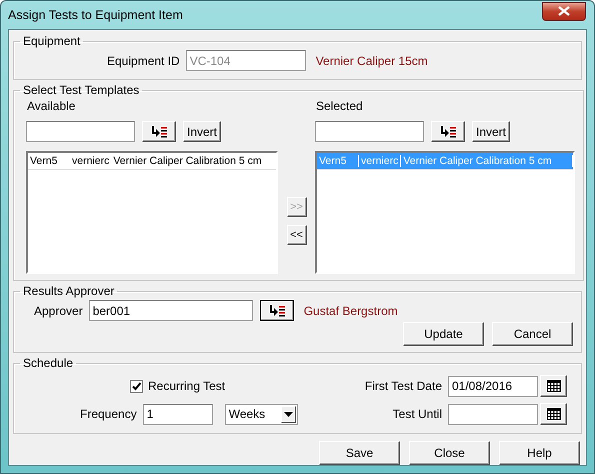 Image resolution: width=595 pixels, height=474 pixels. I want to click on frequency-field: 1, so click(177, 414).